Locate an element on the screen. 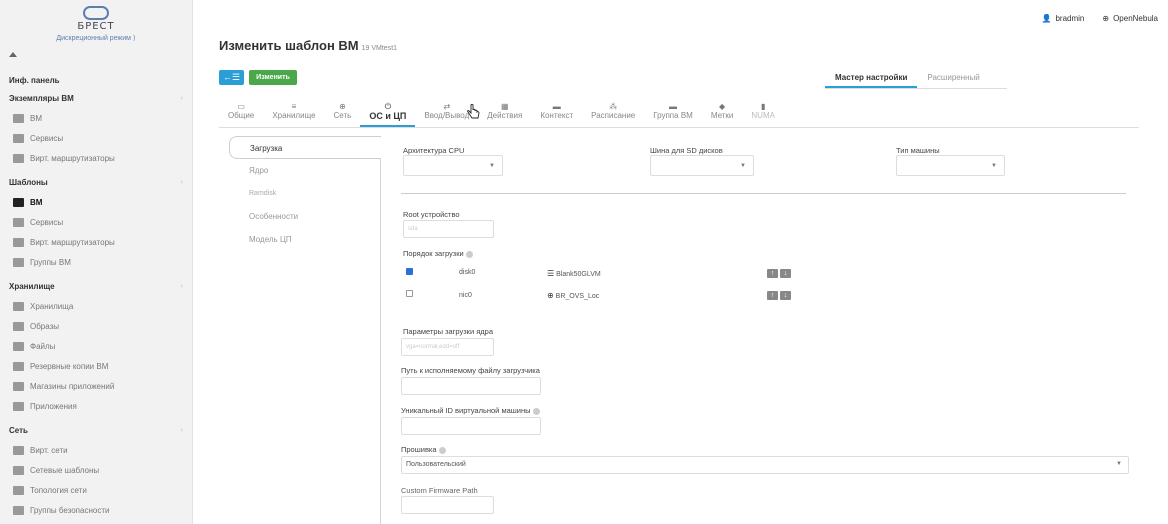 The height and width of the screenshot is (524, 1168). sidebar-item: Файлы is located at coordinates (96, 346).